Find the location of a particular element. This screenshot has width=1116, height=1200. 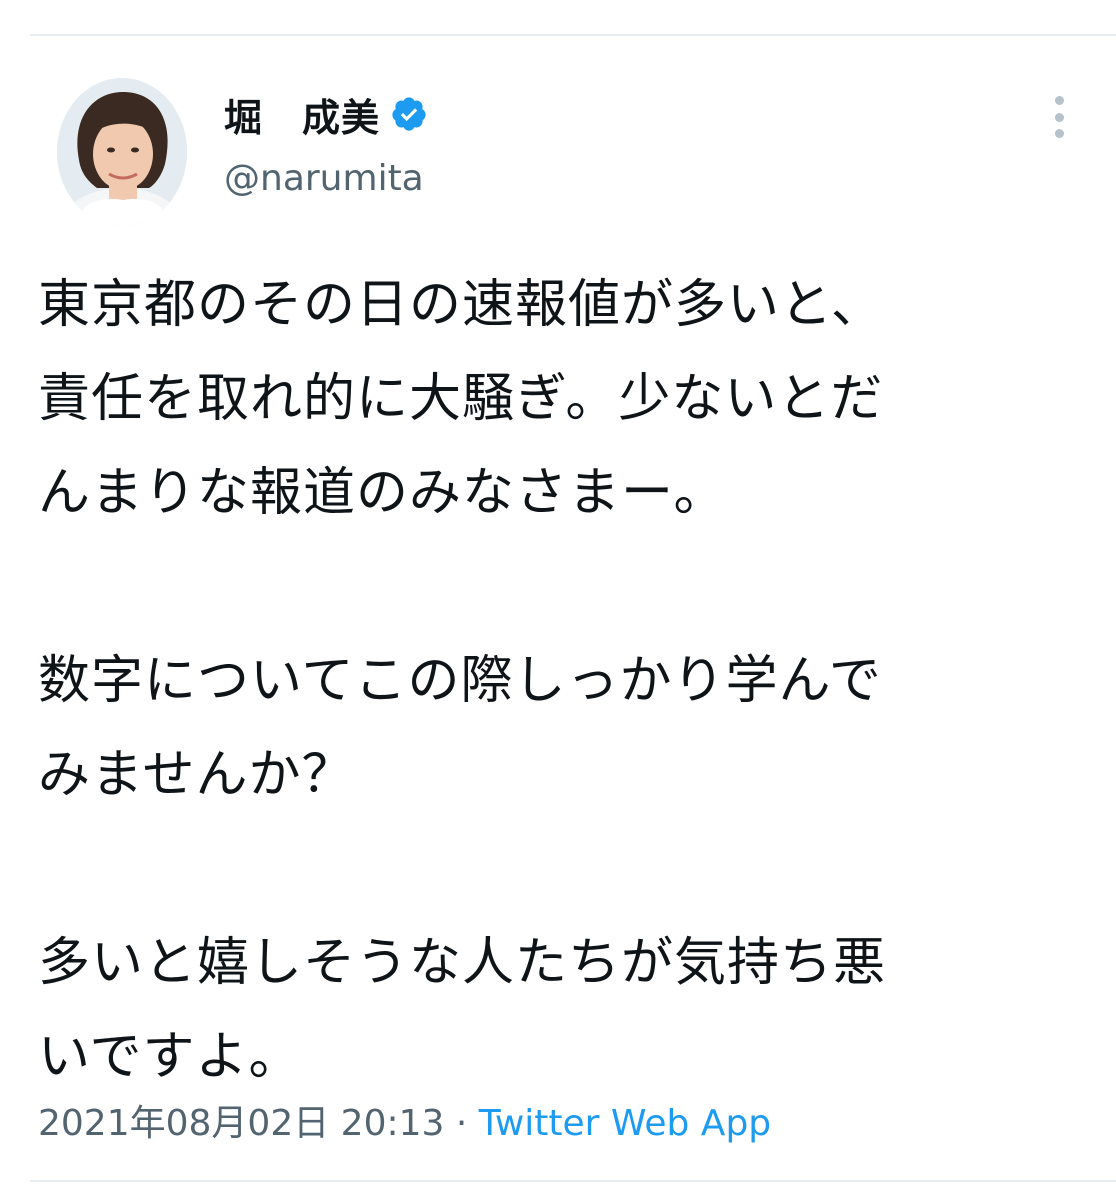

tweet-line: みませんか？ is located at coordinates (196, 775).